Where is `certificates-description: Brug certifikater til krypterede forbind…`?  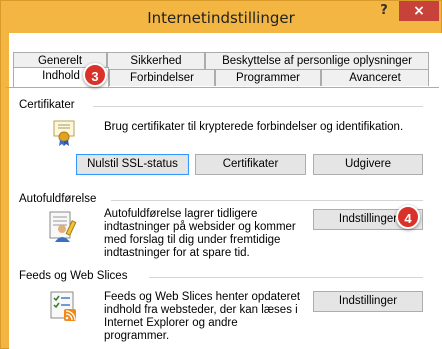 certificates-description: Brug certifikater til krypterede forbind… is located at coordinates (254, 127).